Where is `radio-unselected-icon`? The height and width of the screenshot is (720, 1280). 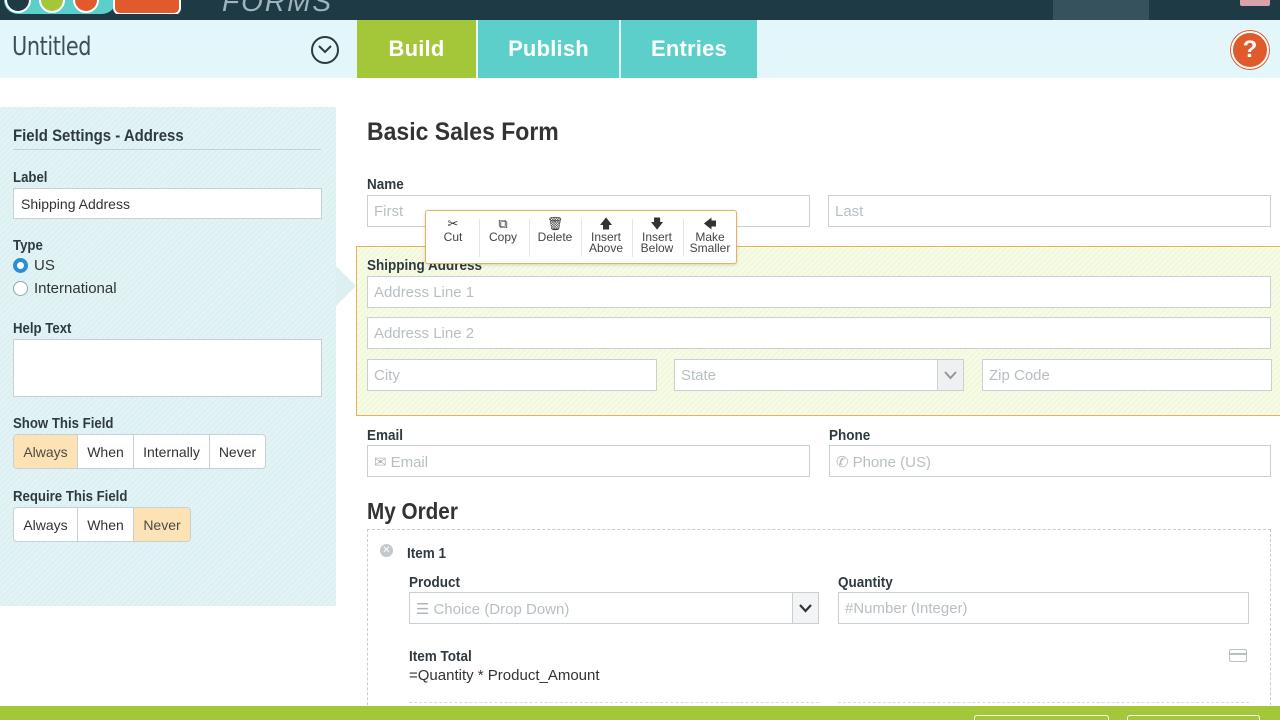 radio-unselected-icon is located at coordinates (20, 288).